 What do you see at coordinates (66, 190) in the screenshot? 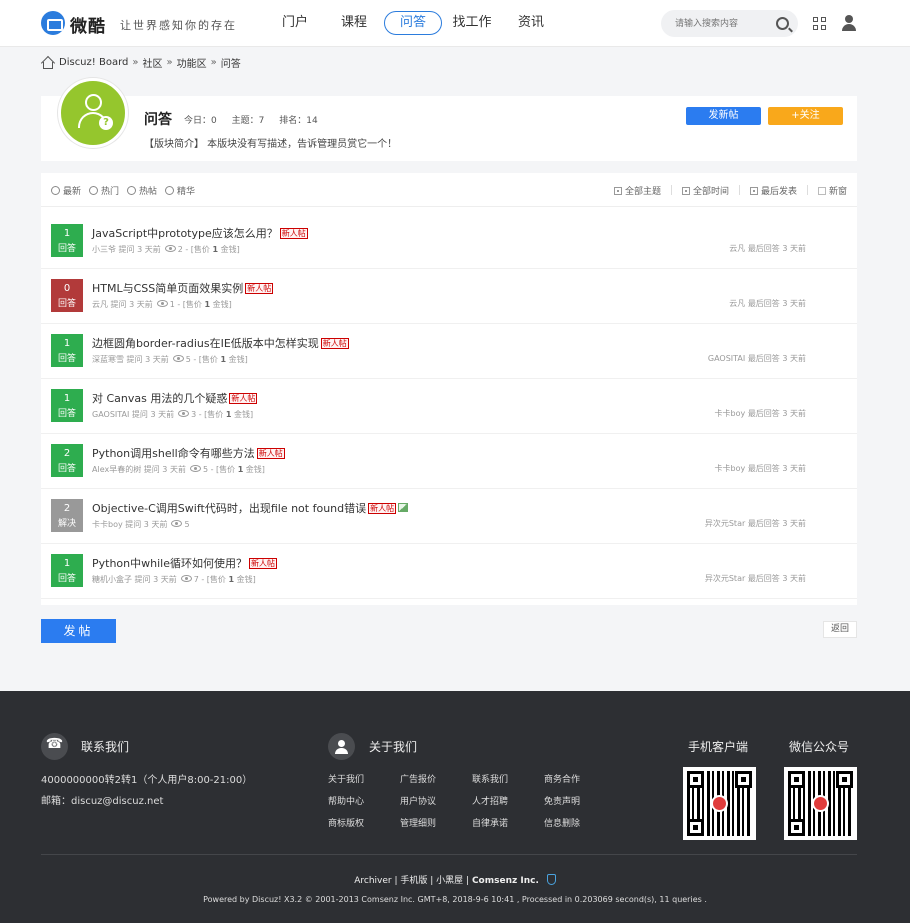
I see `filter-tab: 最新` at bounding box center [66, 190].